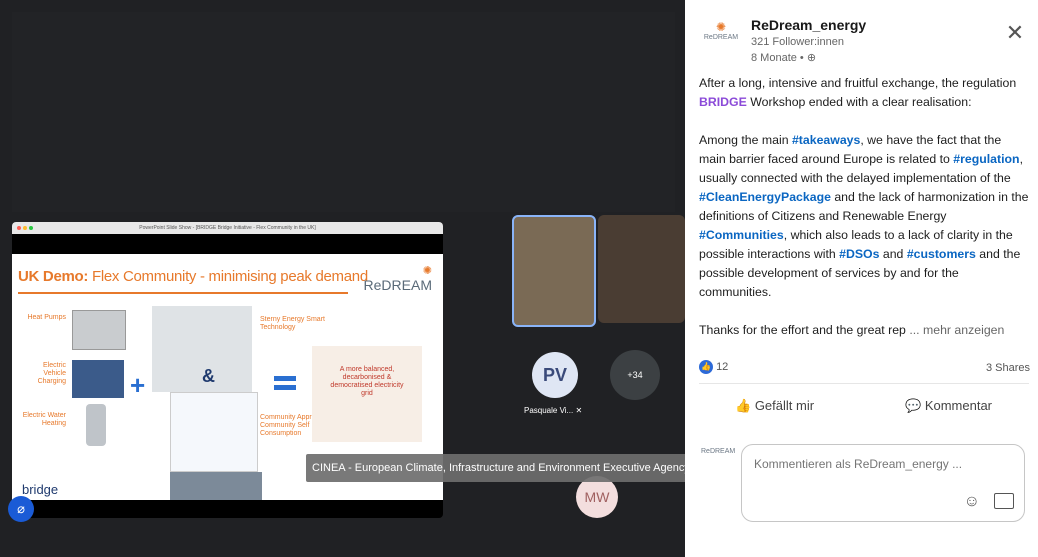 The width and height of the screenshot is (1038, 557). What do you see at coordinates (183, 293) in the screenshot?
I see `title-underline` at bounding box center [183, 293].